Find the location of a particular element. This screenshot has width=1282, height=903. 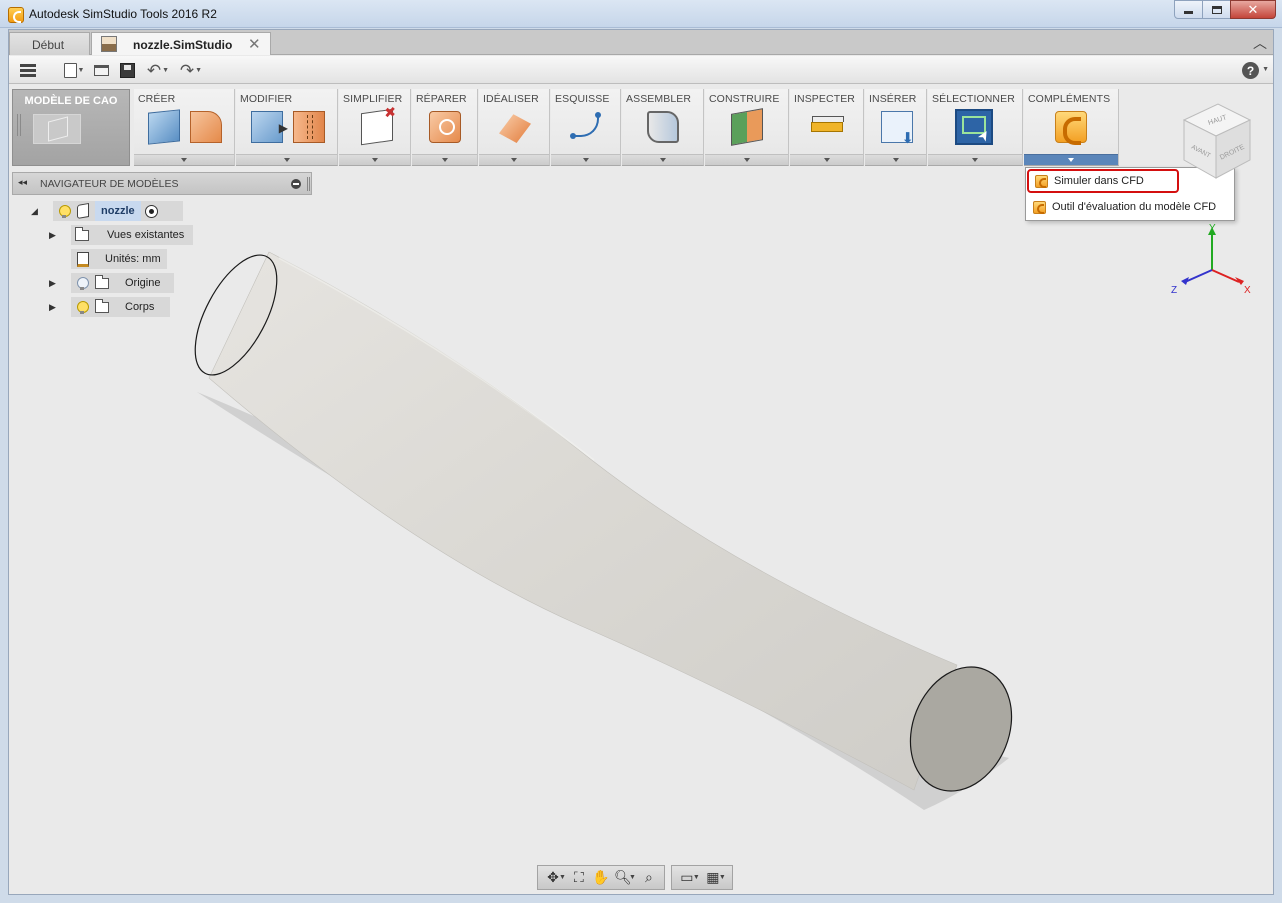

minimize-button is located at coordinates (1188, 9).